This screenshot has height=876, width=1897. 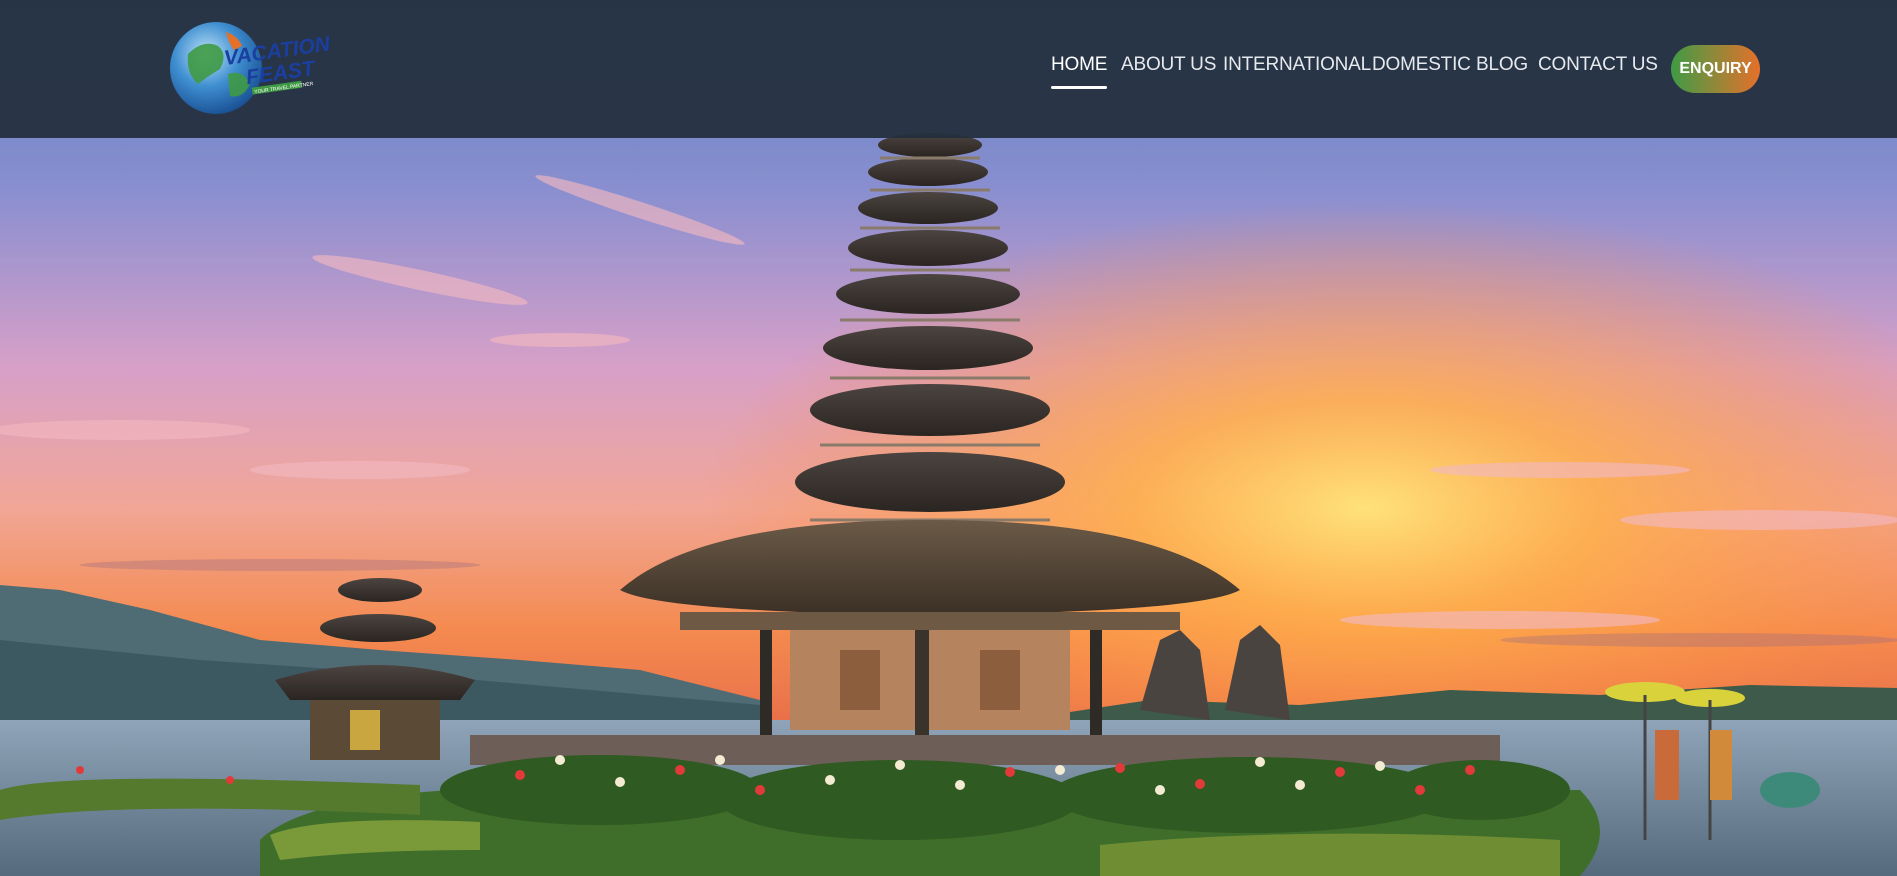 I want to click on nav-item-about-us: ABOUT US, so click(x=1168, y=65).